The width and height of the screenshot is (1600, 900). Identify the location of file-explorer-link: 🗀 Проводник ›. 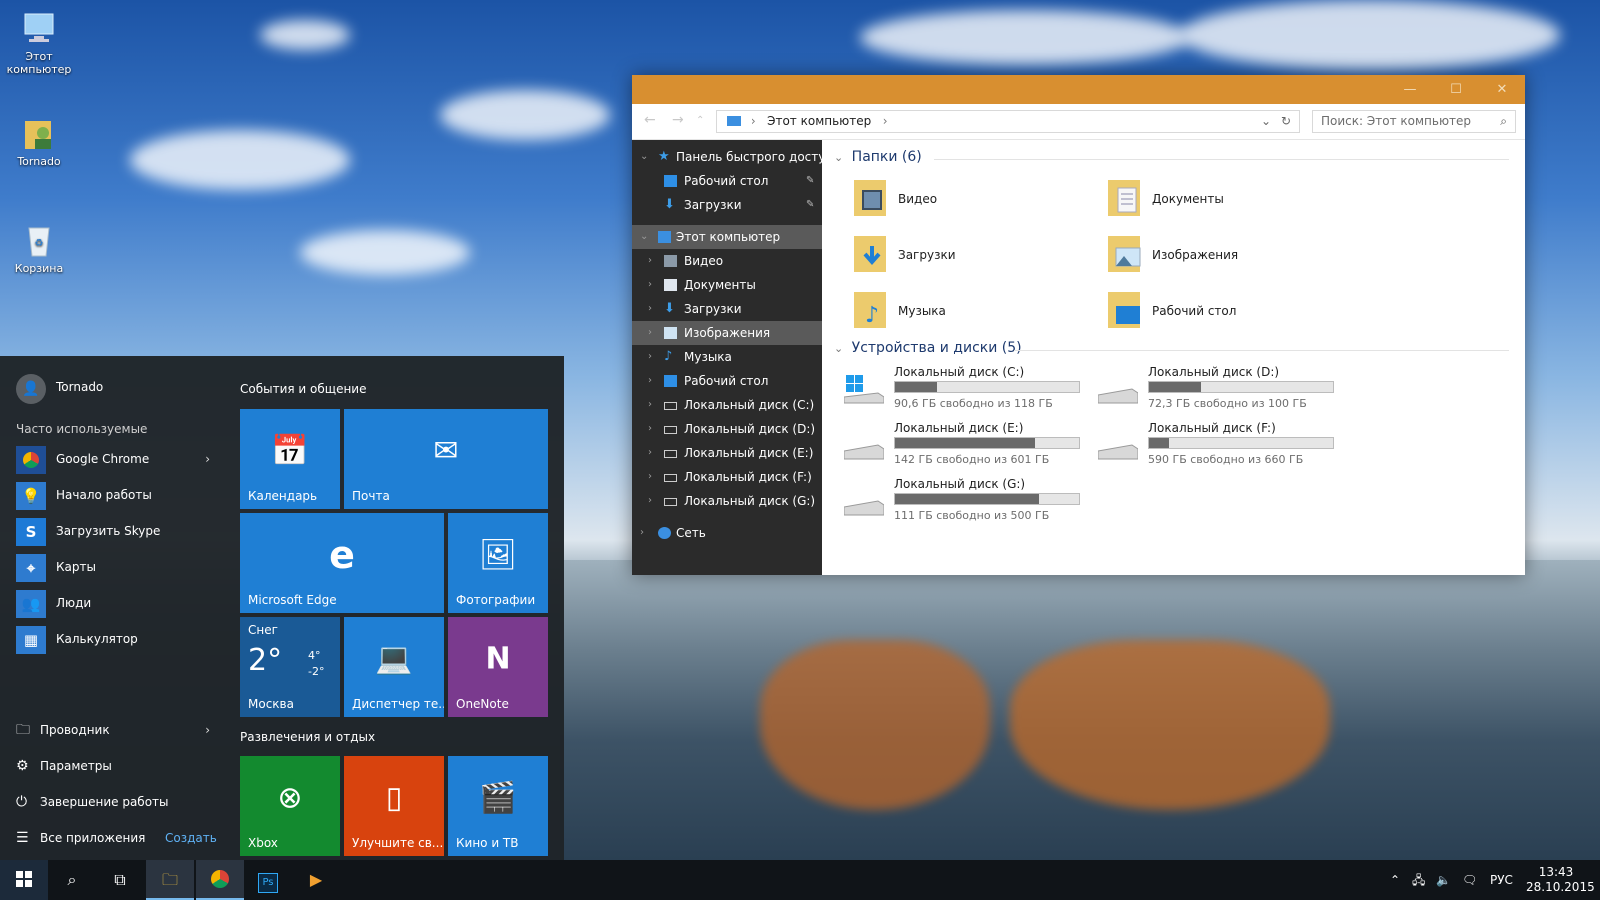
(113, 730).